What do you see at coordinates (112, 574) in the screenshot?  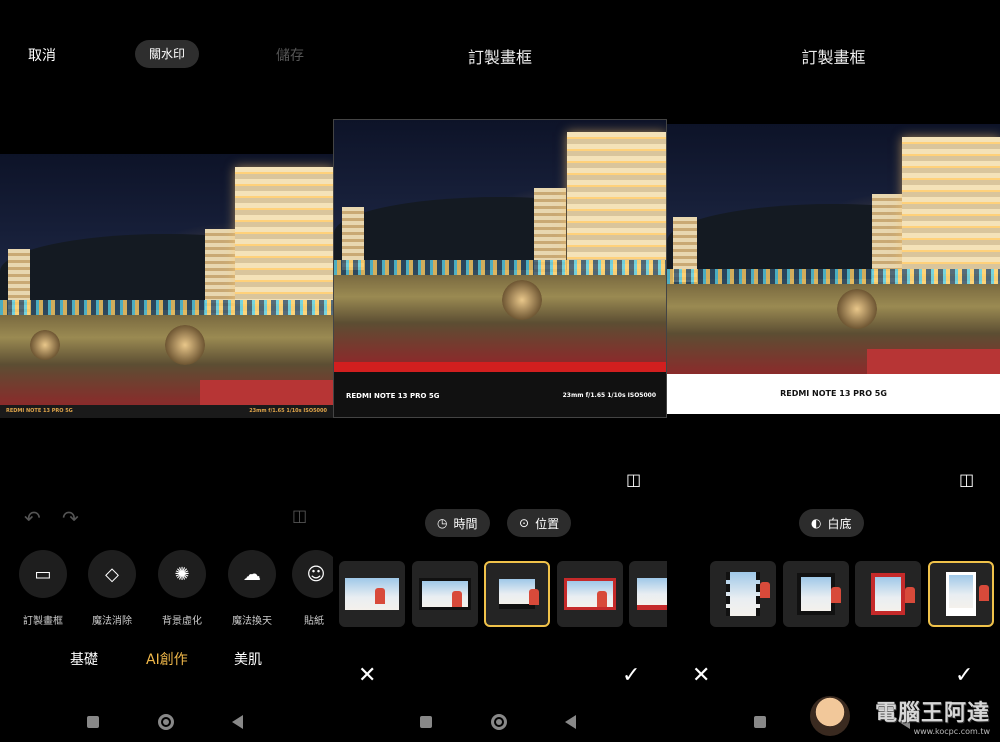 I see `eraser-icon: ◇` at bounding box center [112, 574].